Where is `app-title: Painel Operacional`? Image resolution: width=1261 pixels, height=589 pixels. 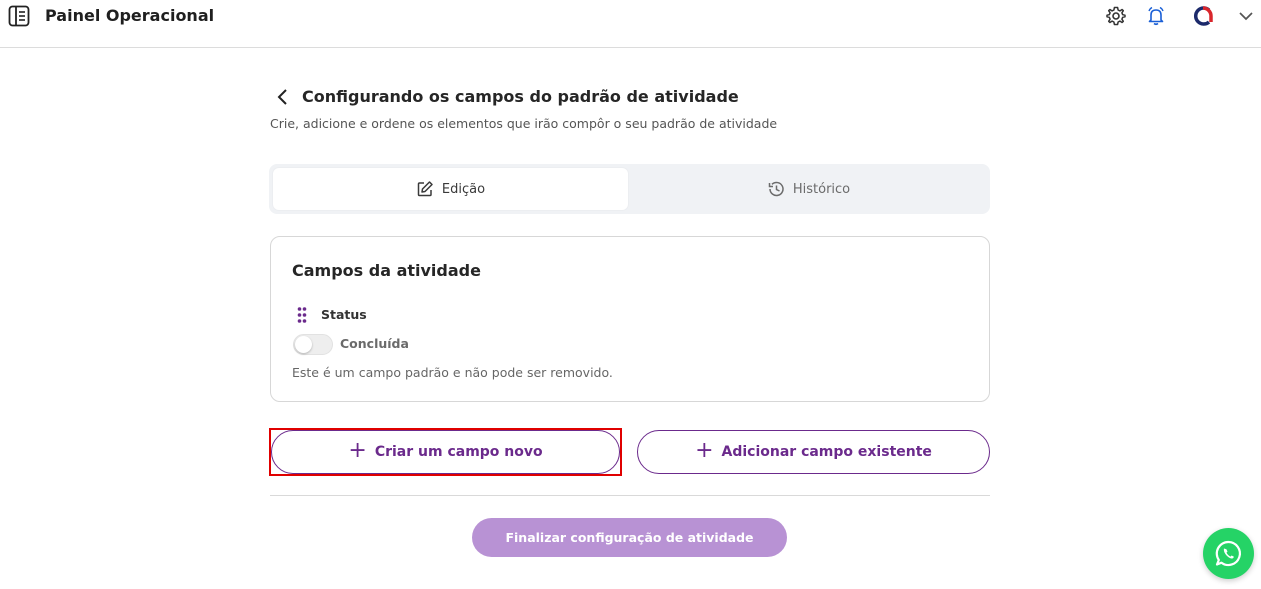 app-title: Painel Operacional is located at coordinates (130, 15).